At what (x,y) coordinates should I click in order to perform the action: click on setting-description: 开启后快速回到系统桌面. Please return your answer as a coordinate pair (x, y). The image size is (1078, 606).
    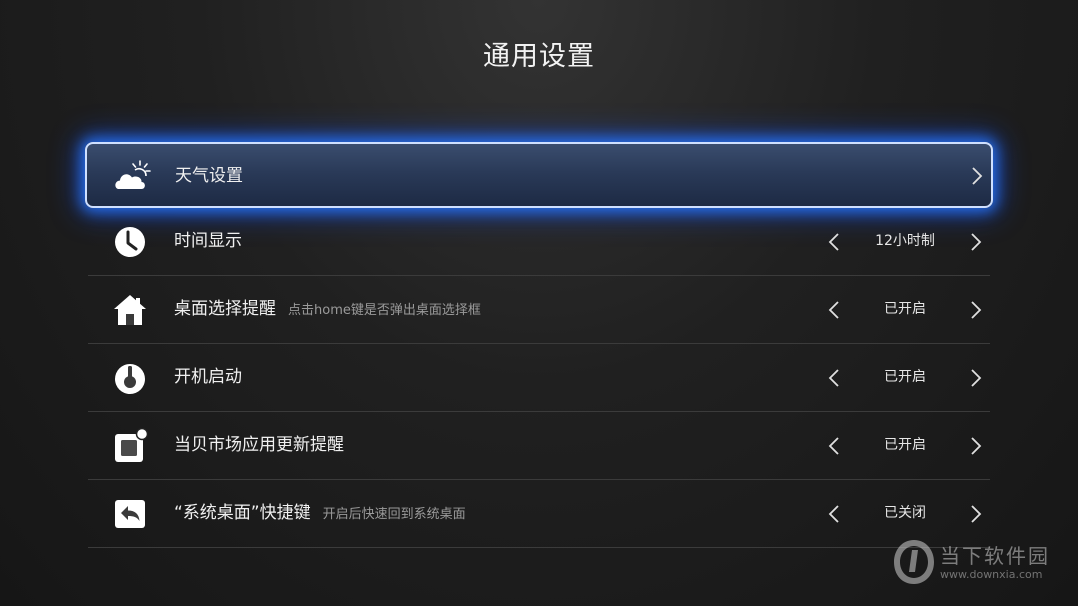
    Looking at the image, I should click on (394, 514).